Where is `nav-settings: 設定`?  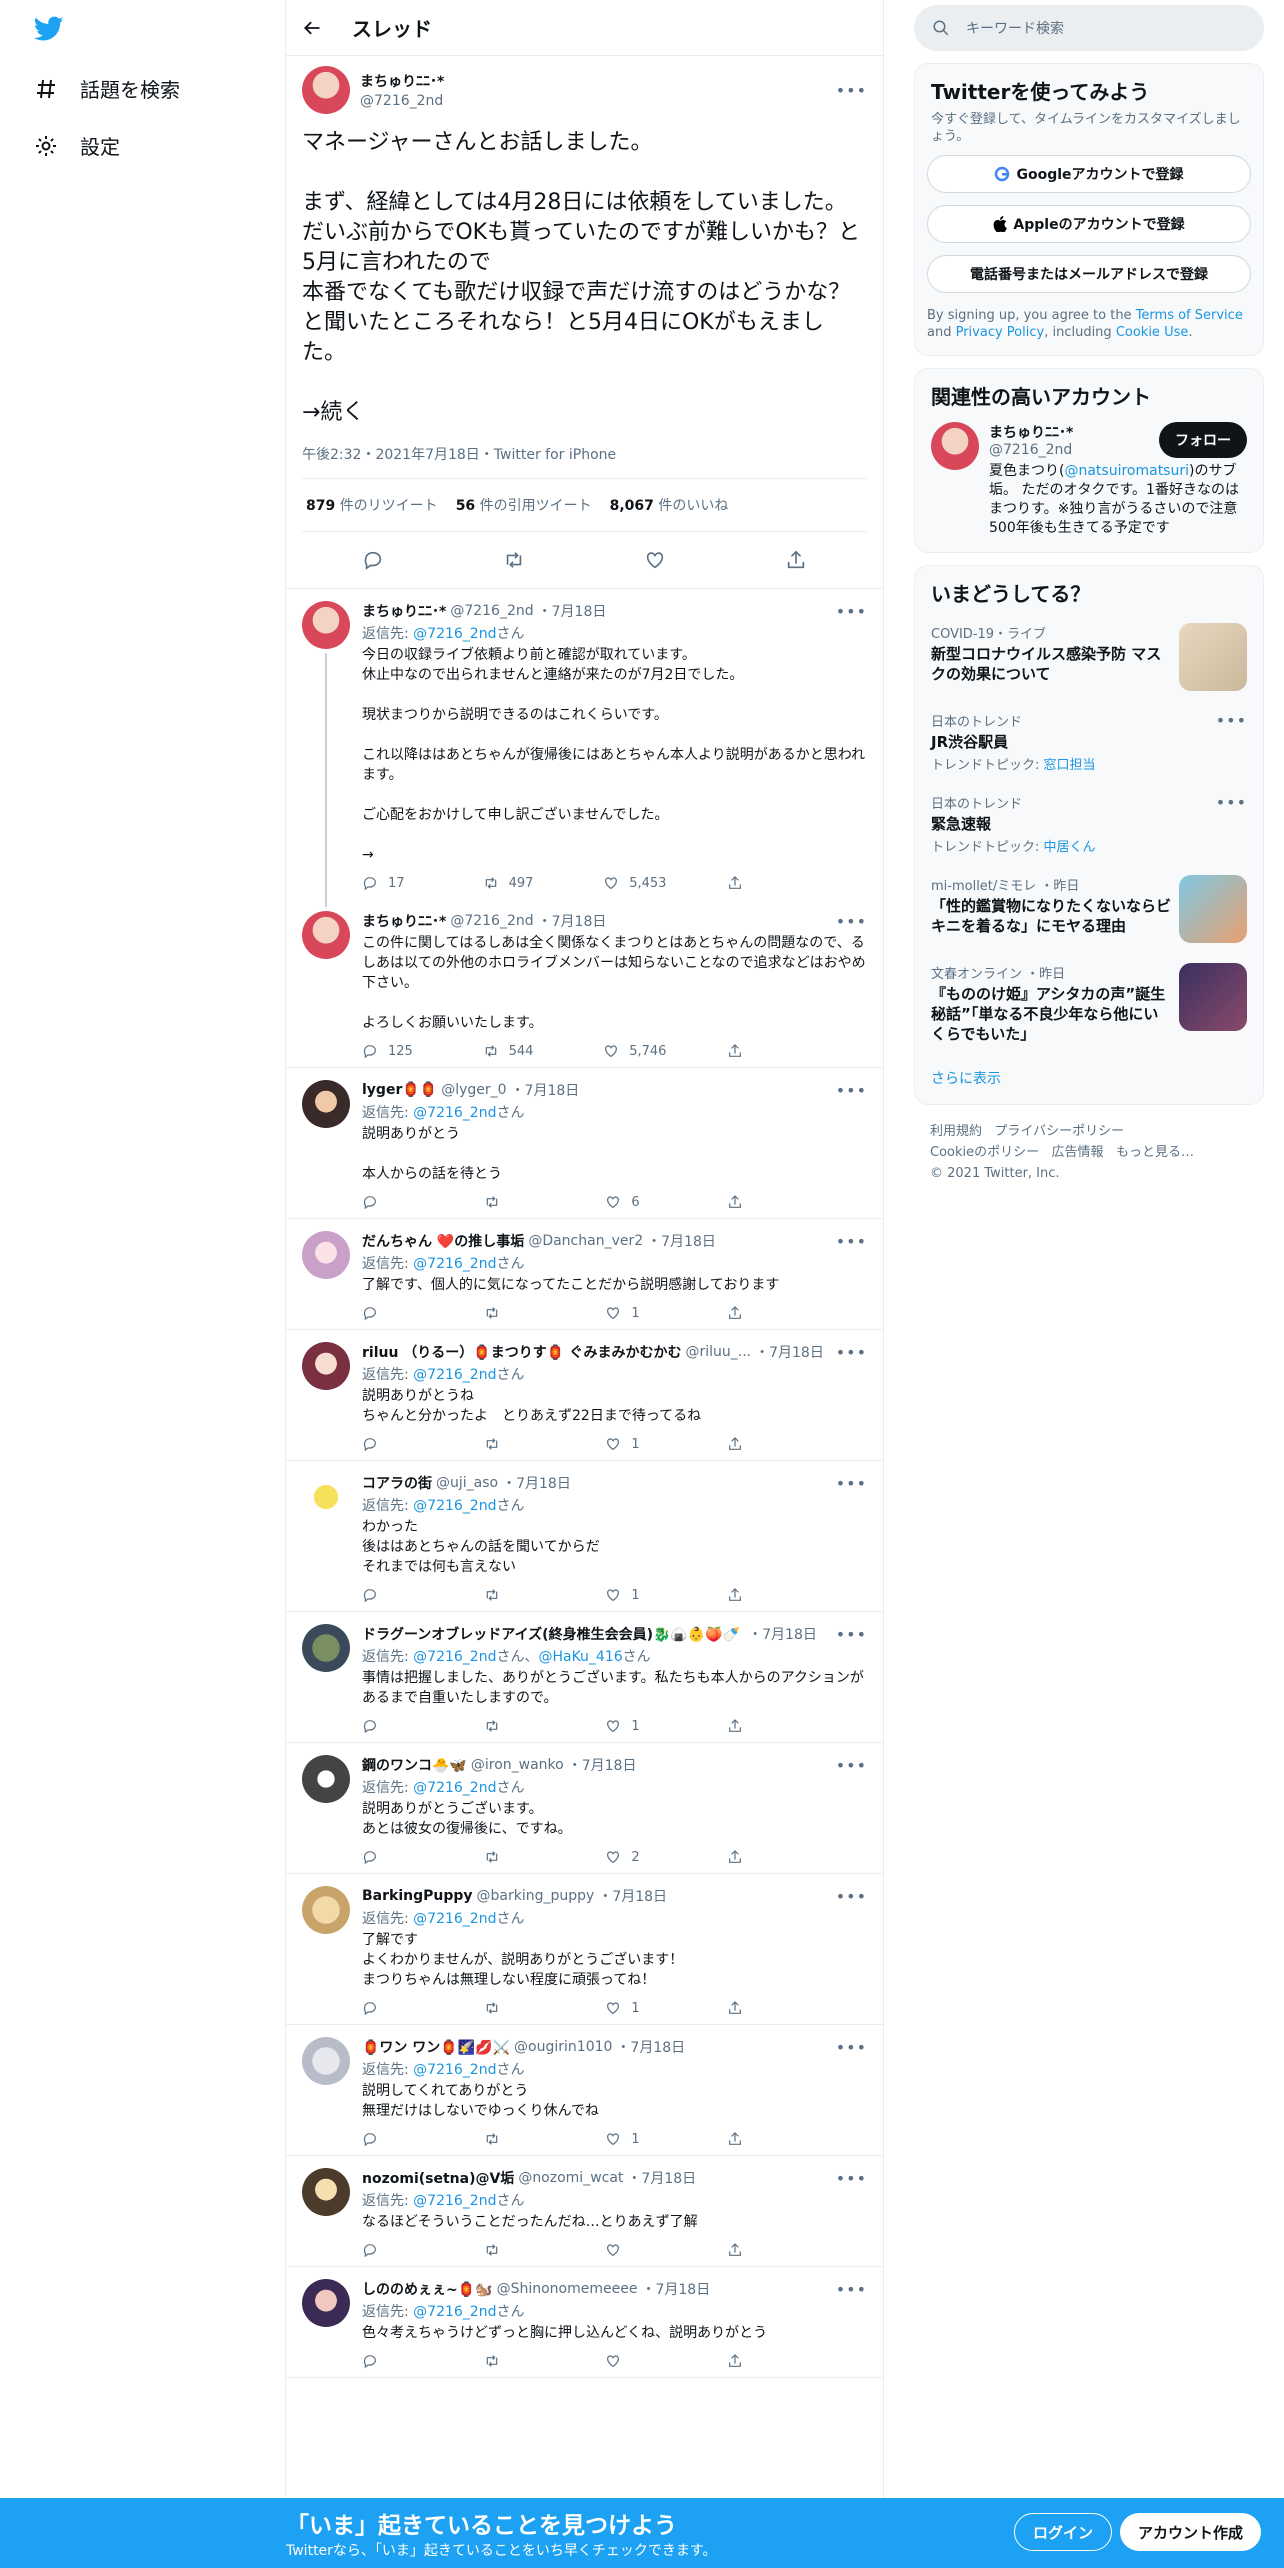
nav-settings: 設定 is located at coordinates (77, 145).